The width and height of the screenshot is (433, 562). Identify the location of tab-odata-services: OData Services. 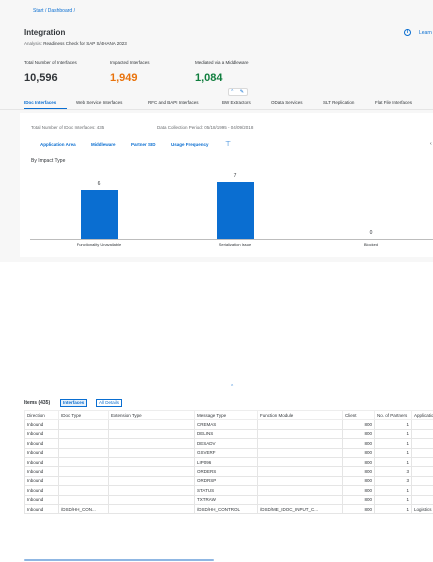
(287, 102).